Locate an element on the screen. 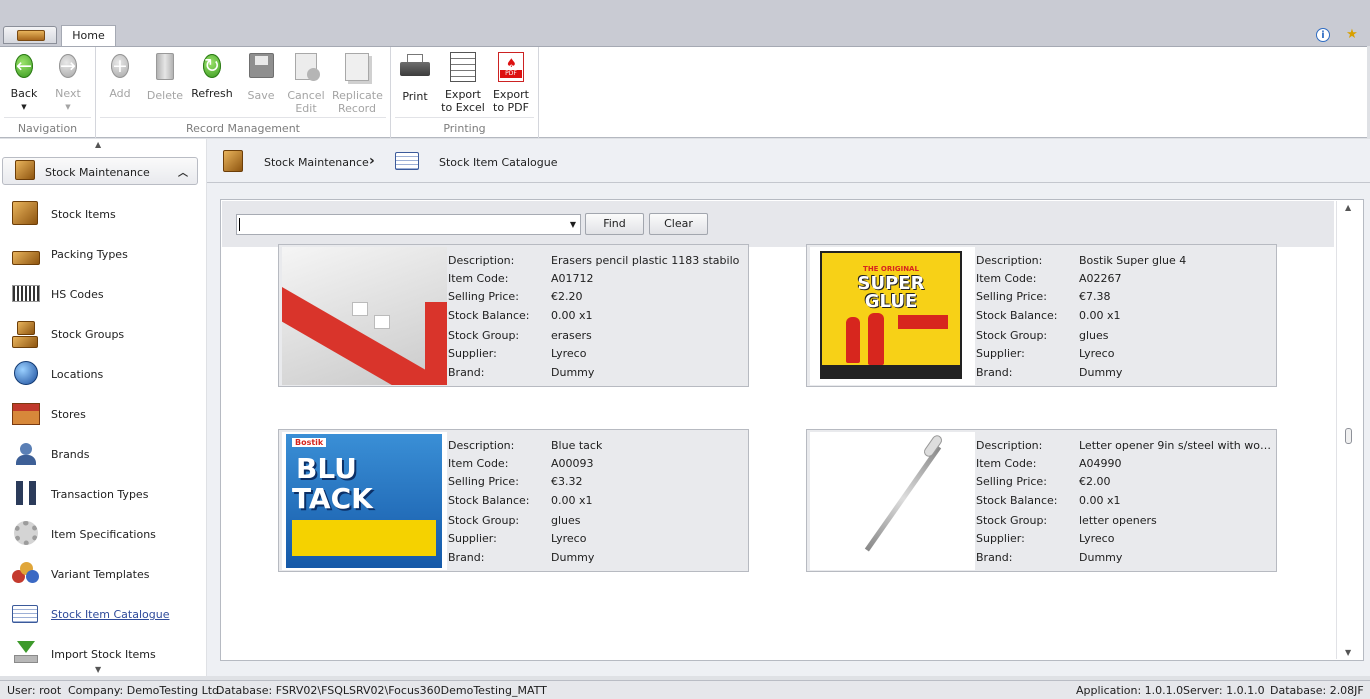 This screenshot has height=699, width=1370. product-image: THE ORIGINAL SUPER GLUE is located at coordinates (892, 316).